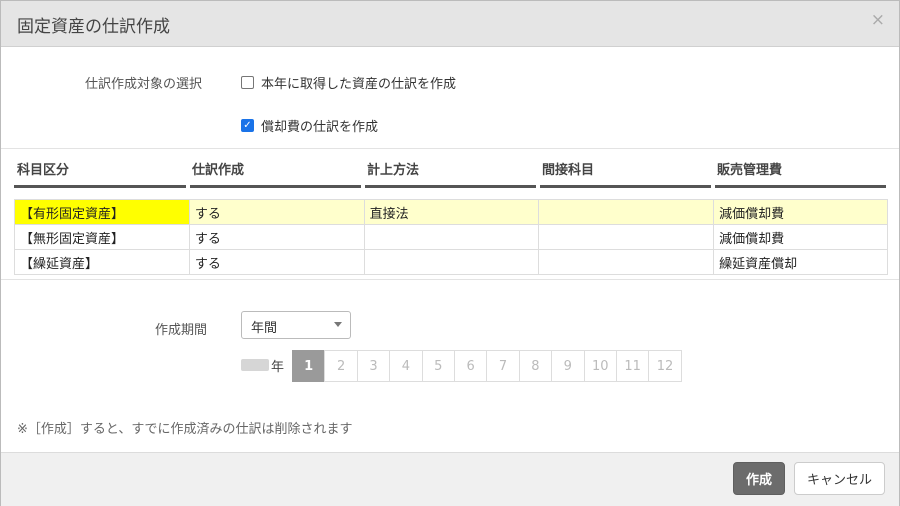 This screenshot has width=900, height=506. What do you see at coordinates (359, 84) in the screenshot?
I see `acquired-assets-label: 本年に取得した資産の仕訳を作成` at bounding box center [359, 84].